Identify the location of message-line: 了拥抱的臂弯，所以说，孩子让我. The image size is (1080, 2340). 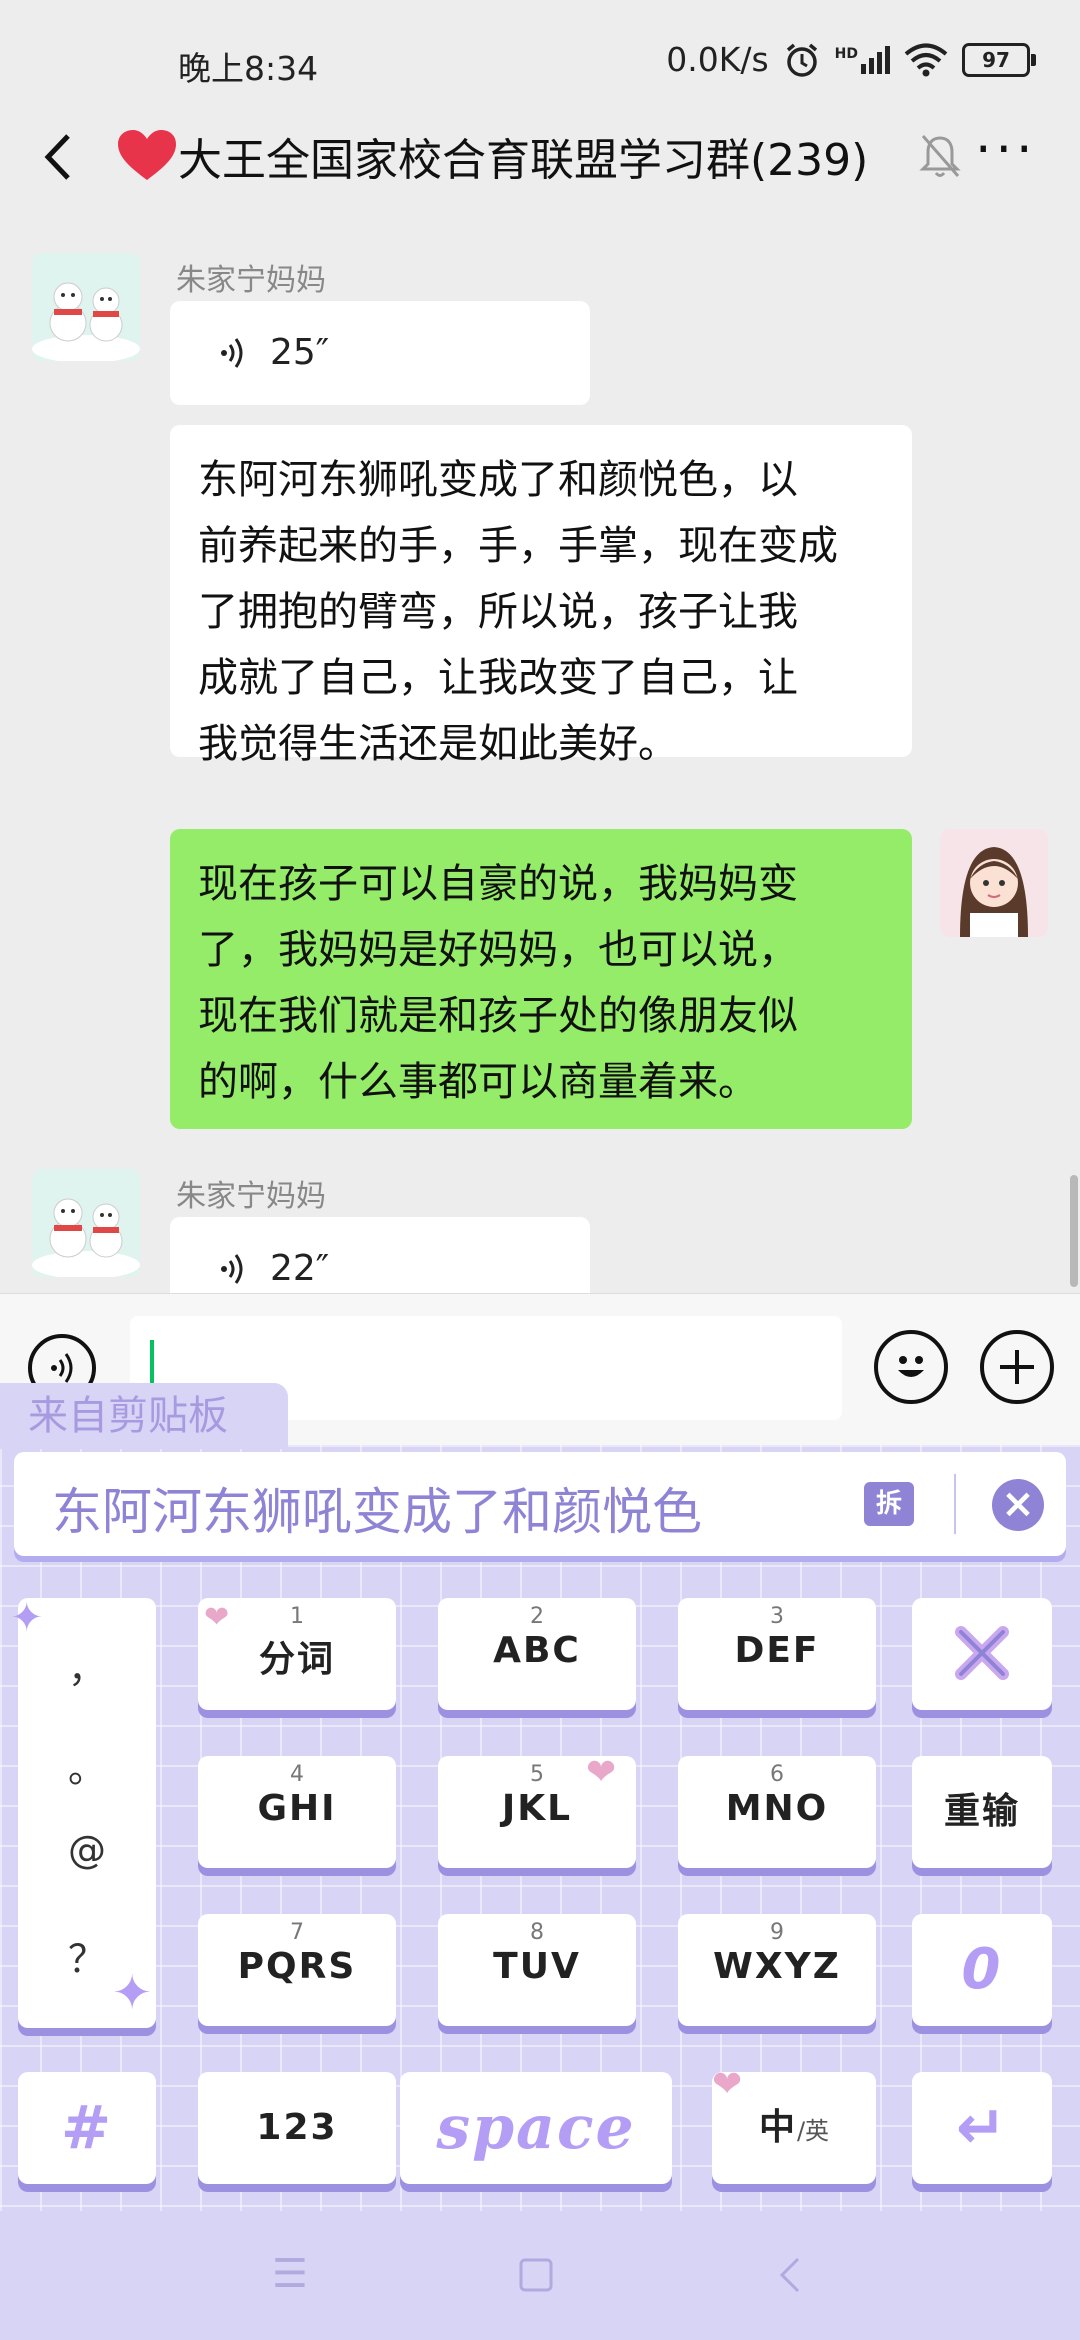
(498, 612).